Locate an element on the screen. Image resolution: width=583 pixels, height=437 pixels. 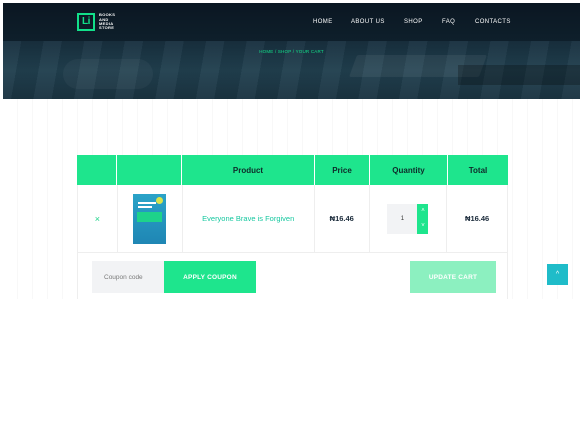
item-total: ₦16.46 is located at coordinates (477, 218).